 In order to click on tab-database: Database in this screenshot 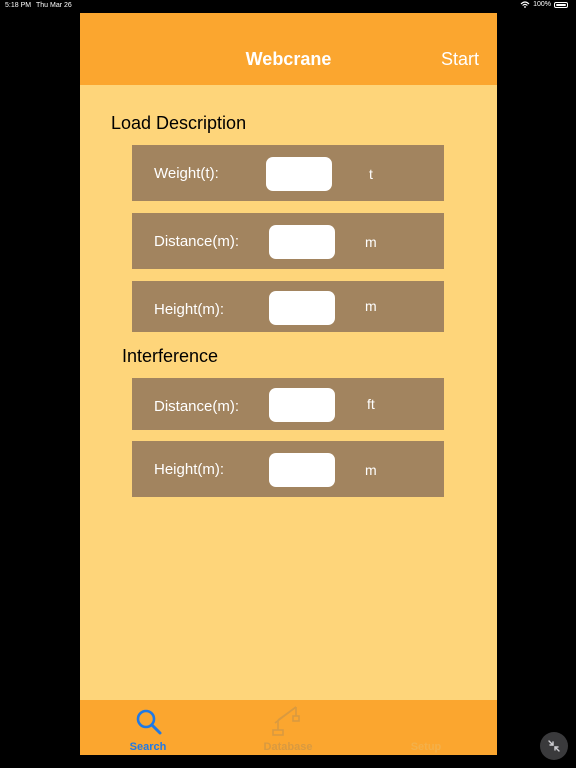, I will do `click(288, 727)`.